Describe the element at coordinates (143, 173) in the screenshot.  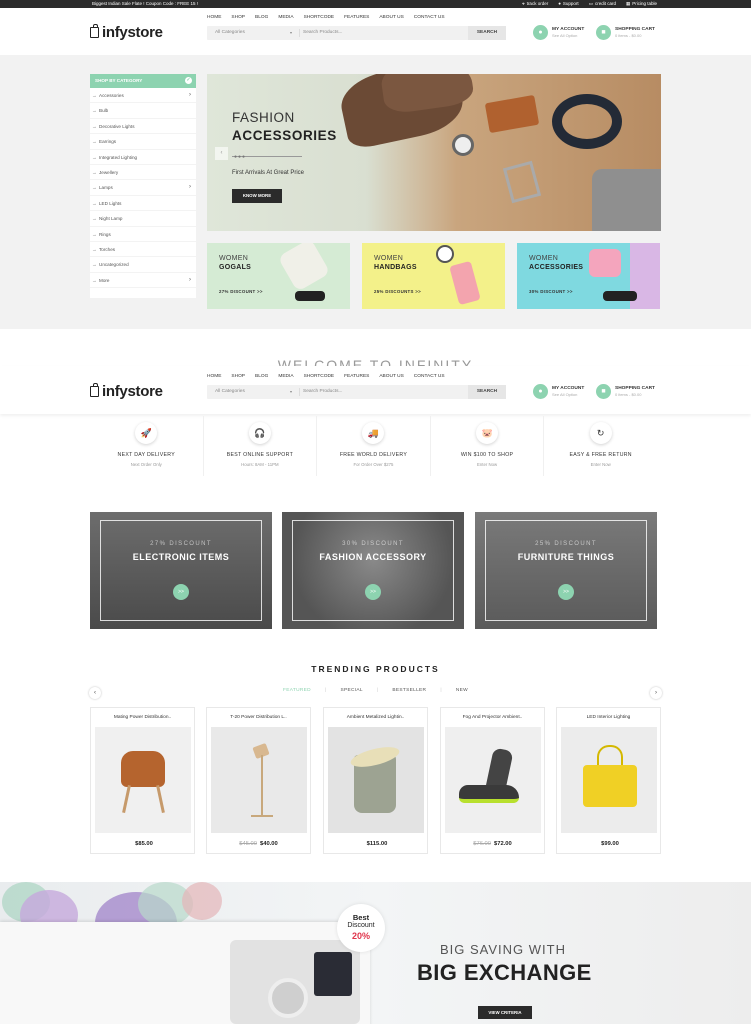
I see `sidebar-item-jewellery: Jewellery` at that location.